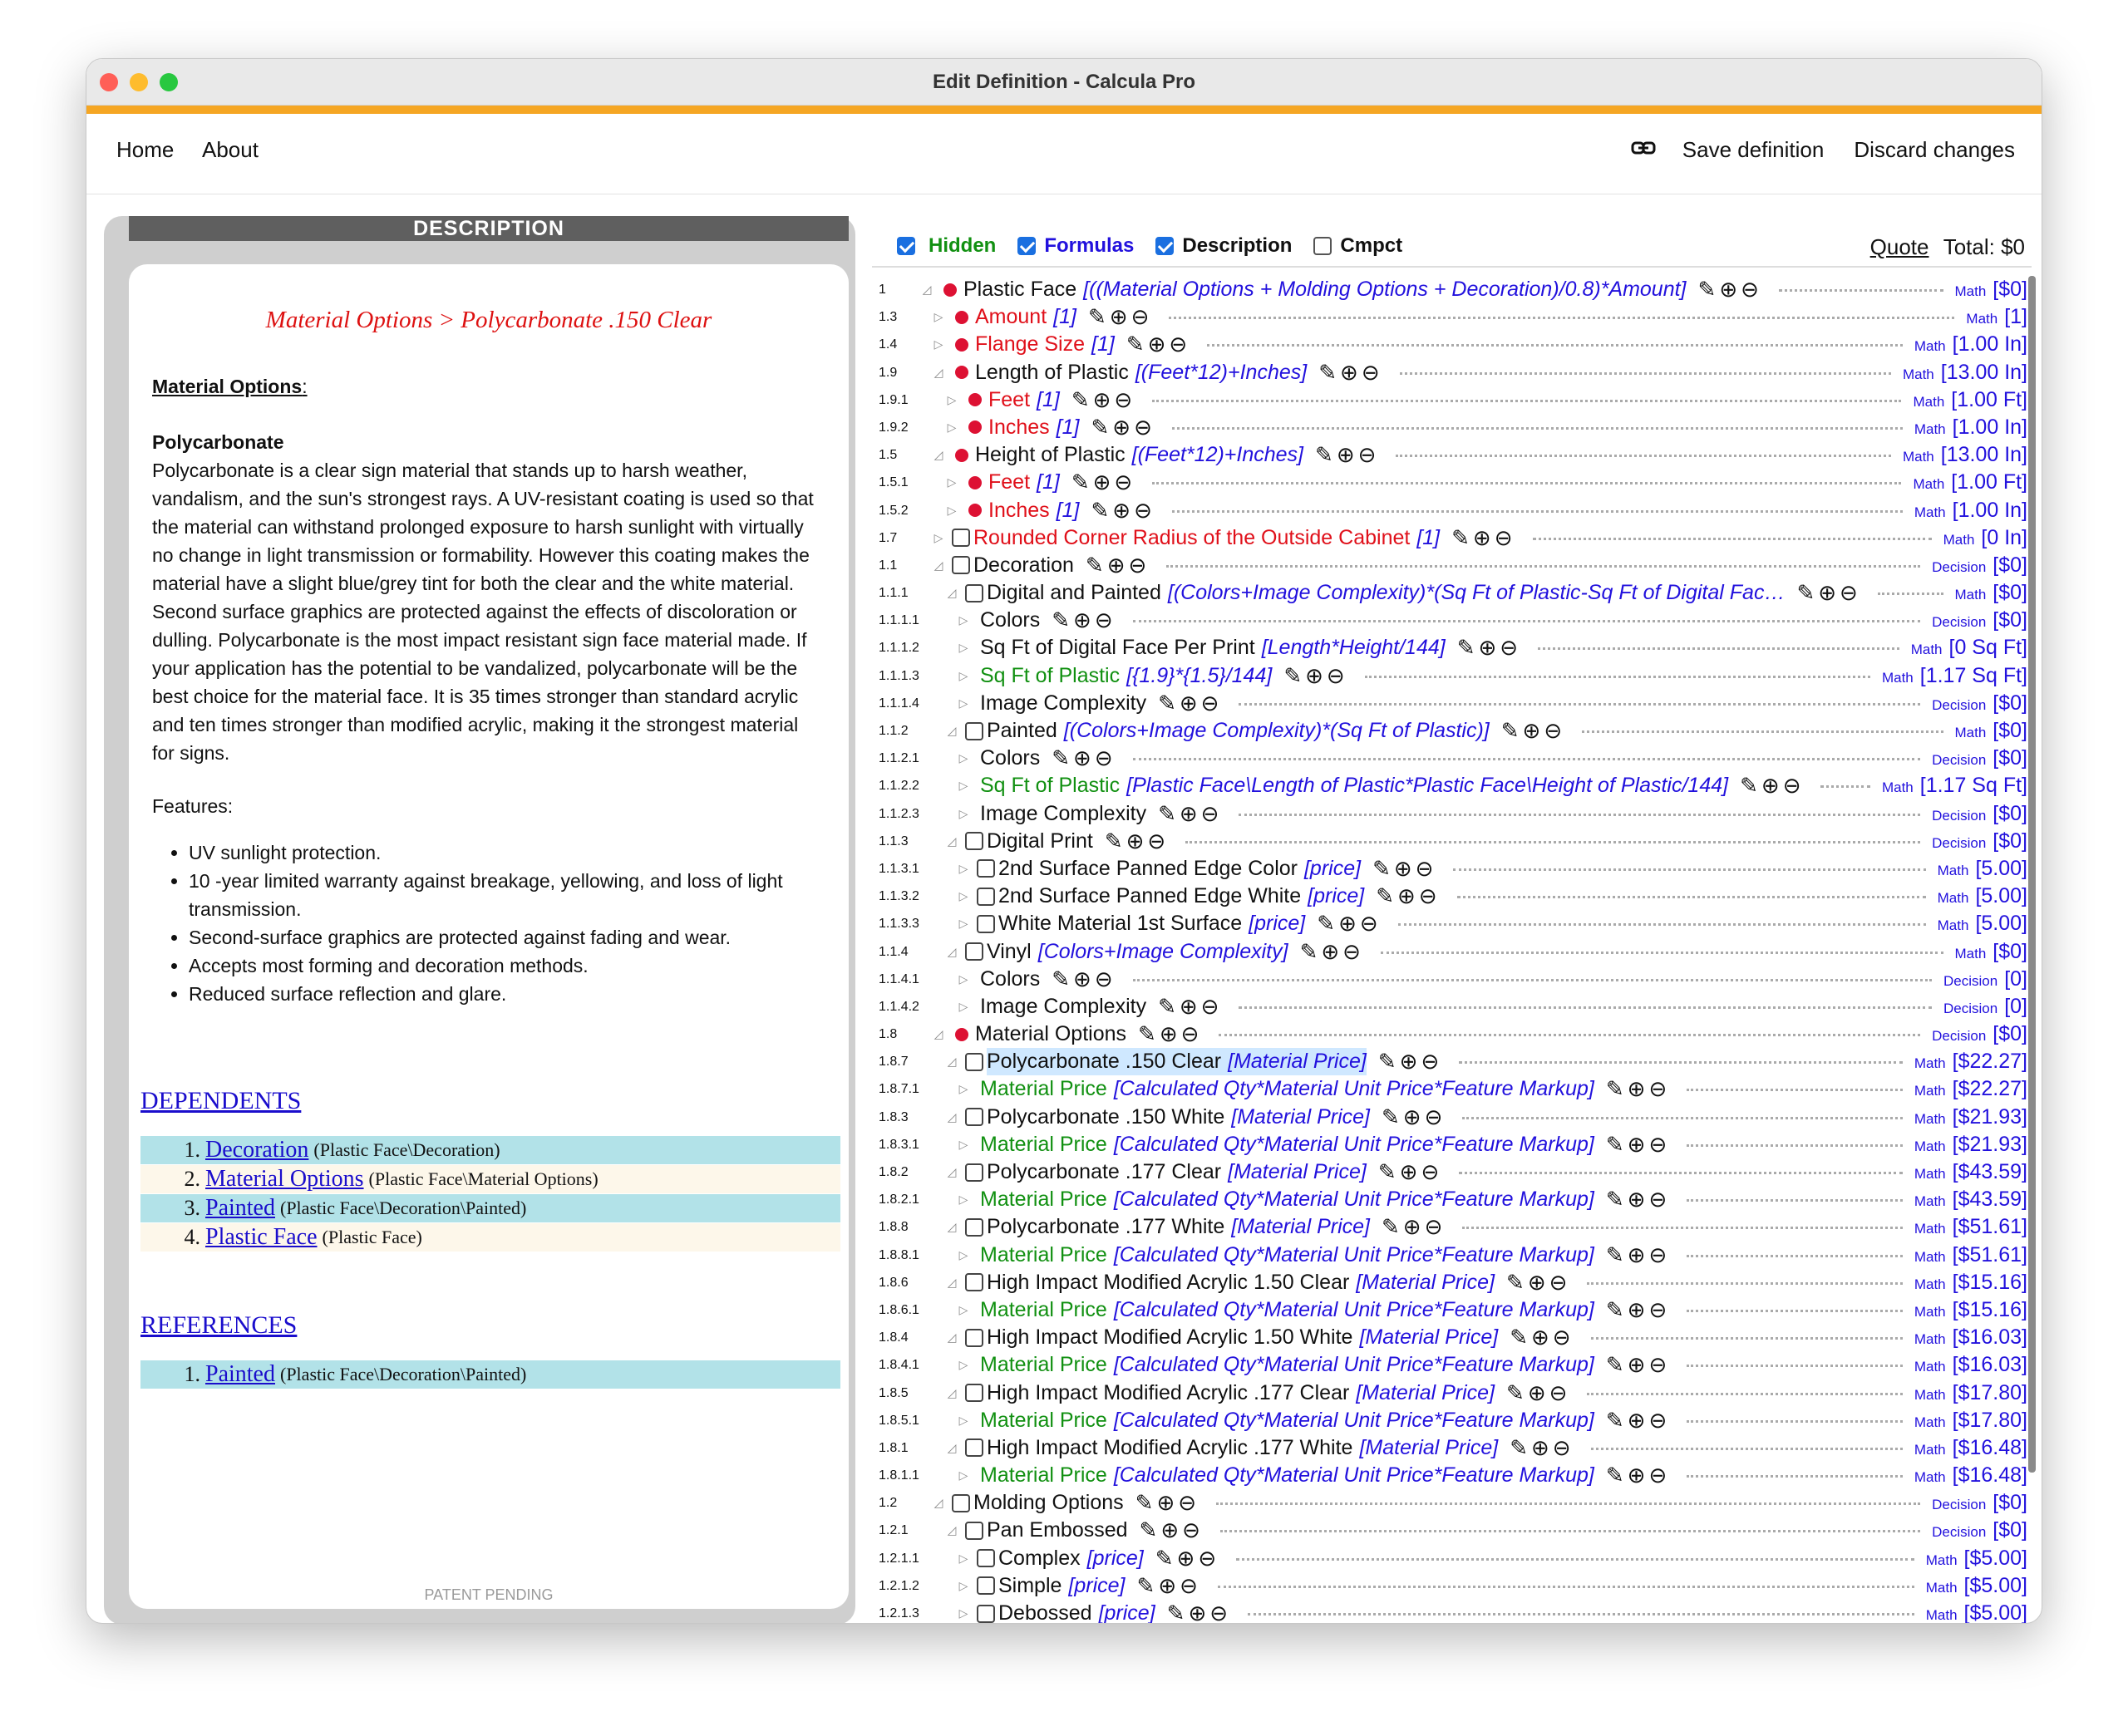  What do you see at coordinates (145, 150) in the screenshot?
I see `nav-home-link: Home` at bounding box center [145, 150].